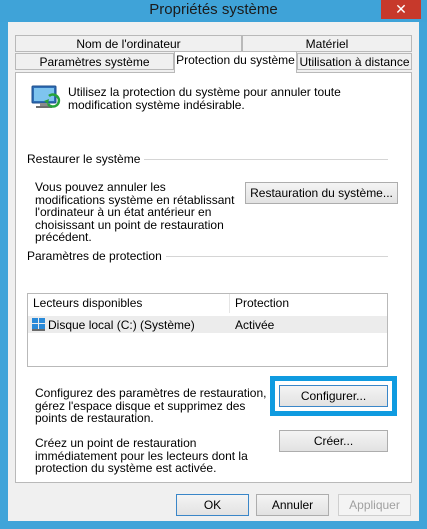 The height and width of the screenshot is (529, 427). I want to click on column-separator, so click(229, 303).